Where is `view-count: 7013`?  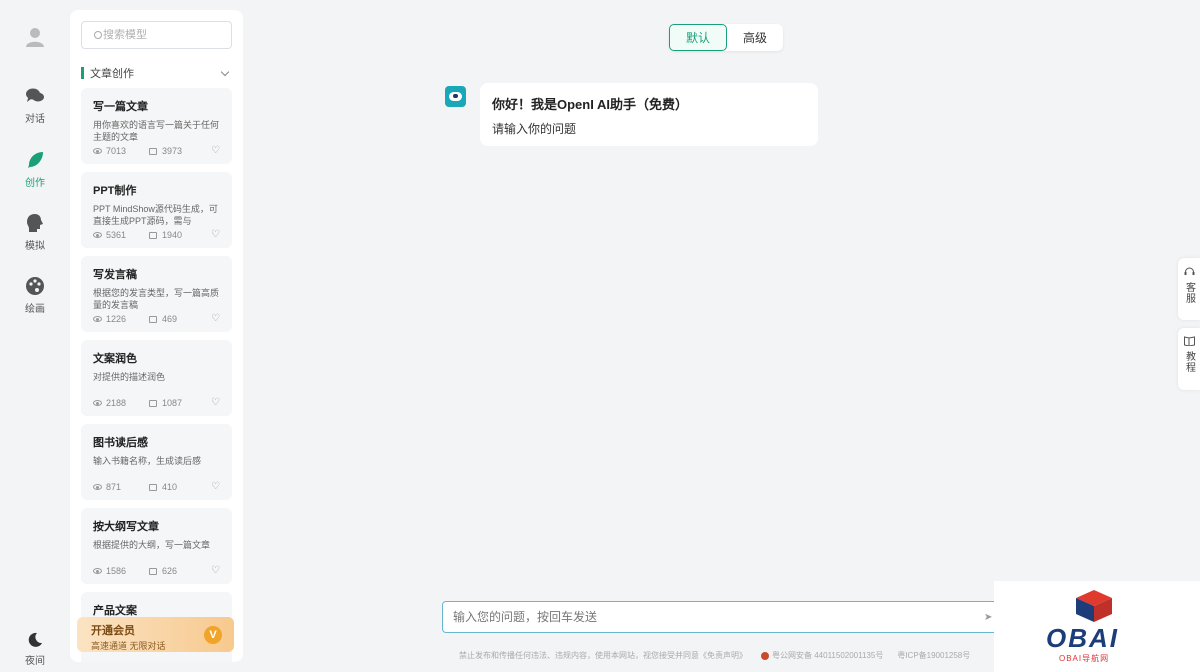 view-count: 7013 is located at coordinates (116, 151).